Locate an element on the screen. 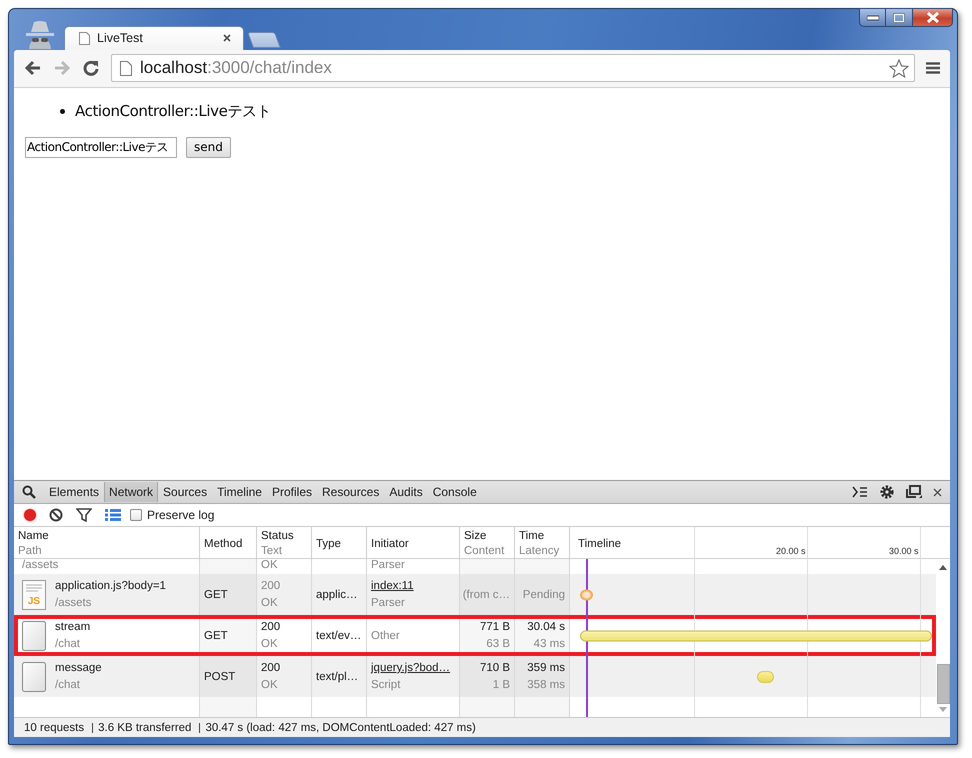  maximize-button is located at coordinates (899, 17).